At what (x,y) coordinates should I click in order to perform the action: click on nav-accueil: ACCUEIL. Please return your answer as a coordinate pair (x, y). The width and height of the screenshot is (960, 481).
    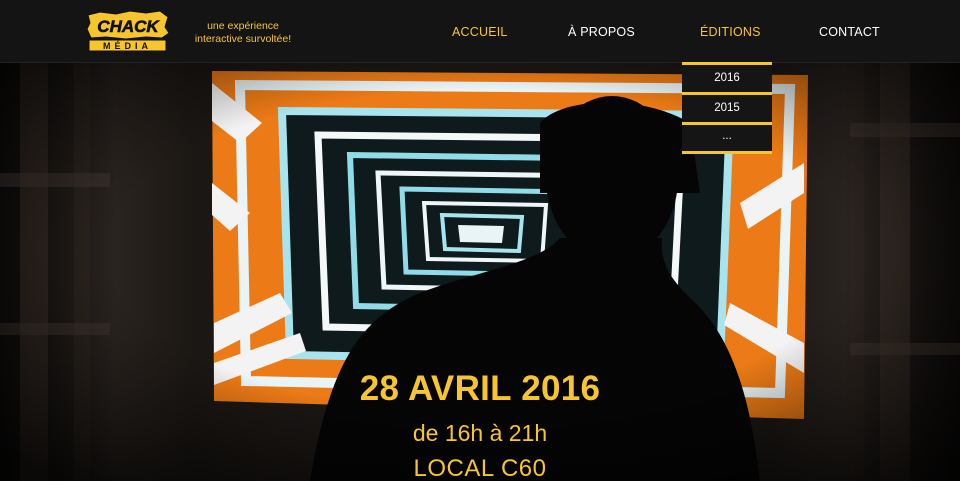
    Looking at the image, I should click on (480, 32).